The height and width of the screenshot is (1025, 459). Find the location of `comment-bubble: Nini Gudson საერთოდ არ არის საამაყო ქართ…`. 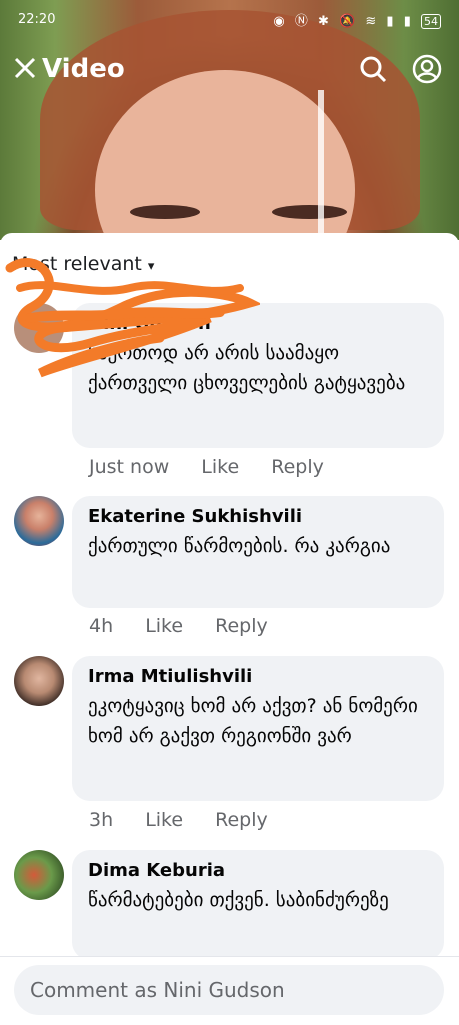

comment-bubble: Nini Gudson საერთოდ არ არის საამაყო ქართ… is located at coordinates (258, 375).